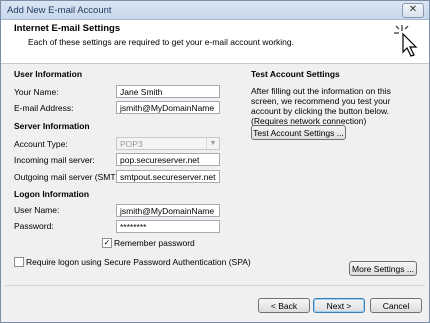 The width and height of the screenshot is (430, 323). I want to click on account-type-label: Account Type:, so click(41, 144).